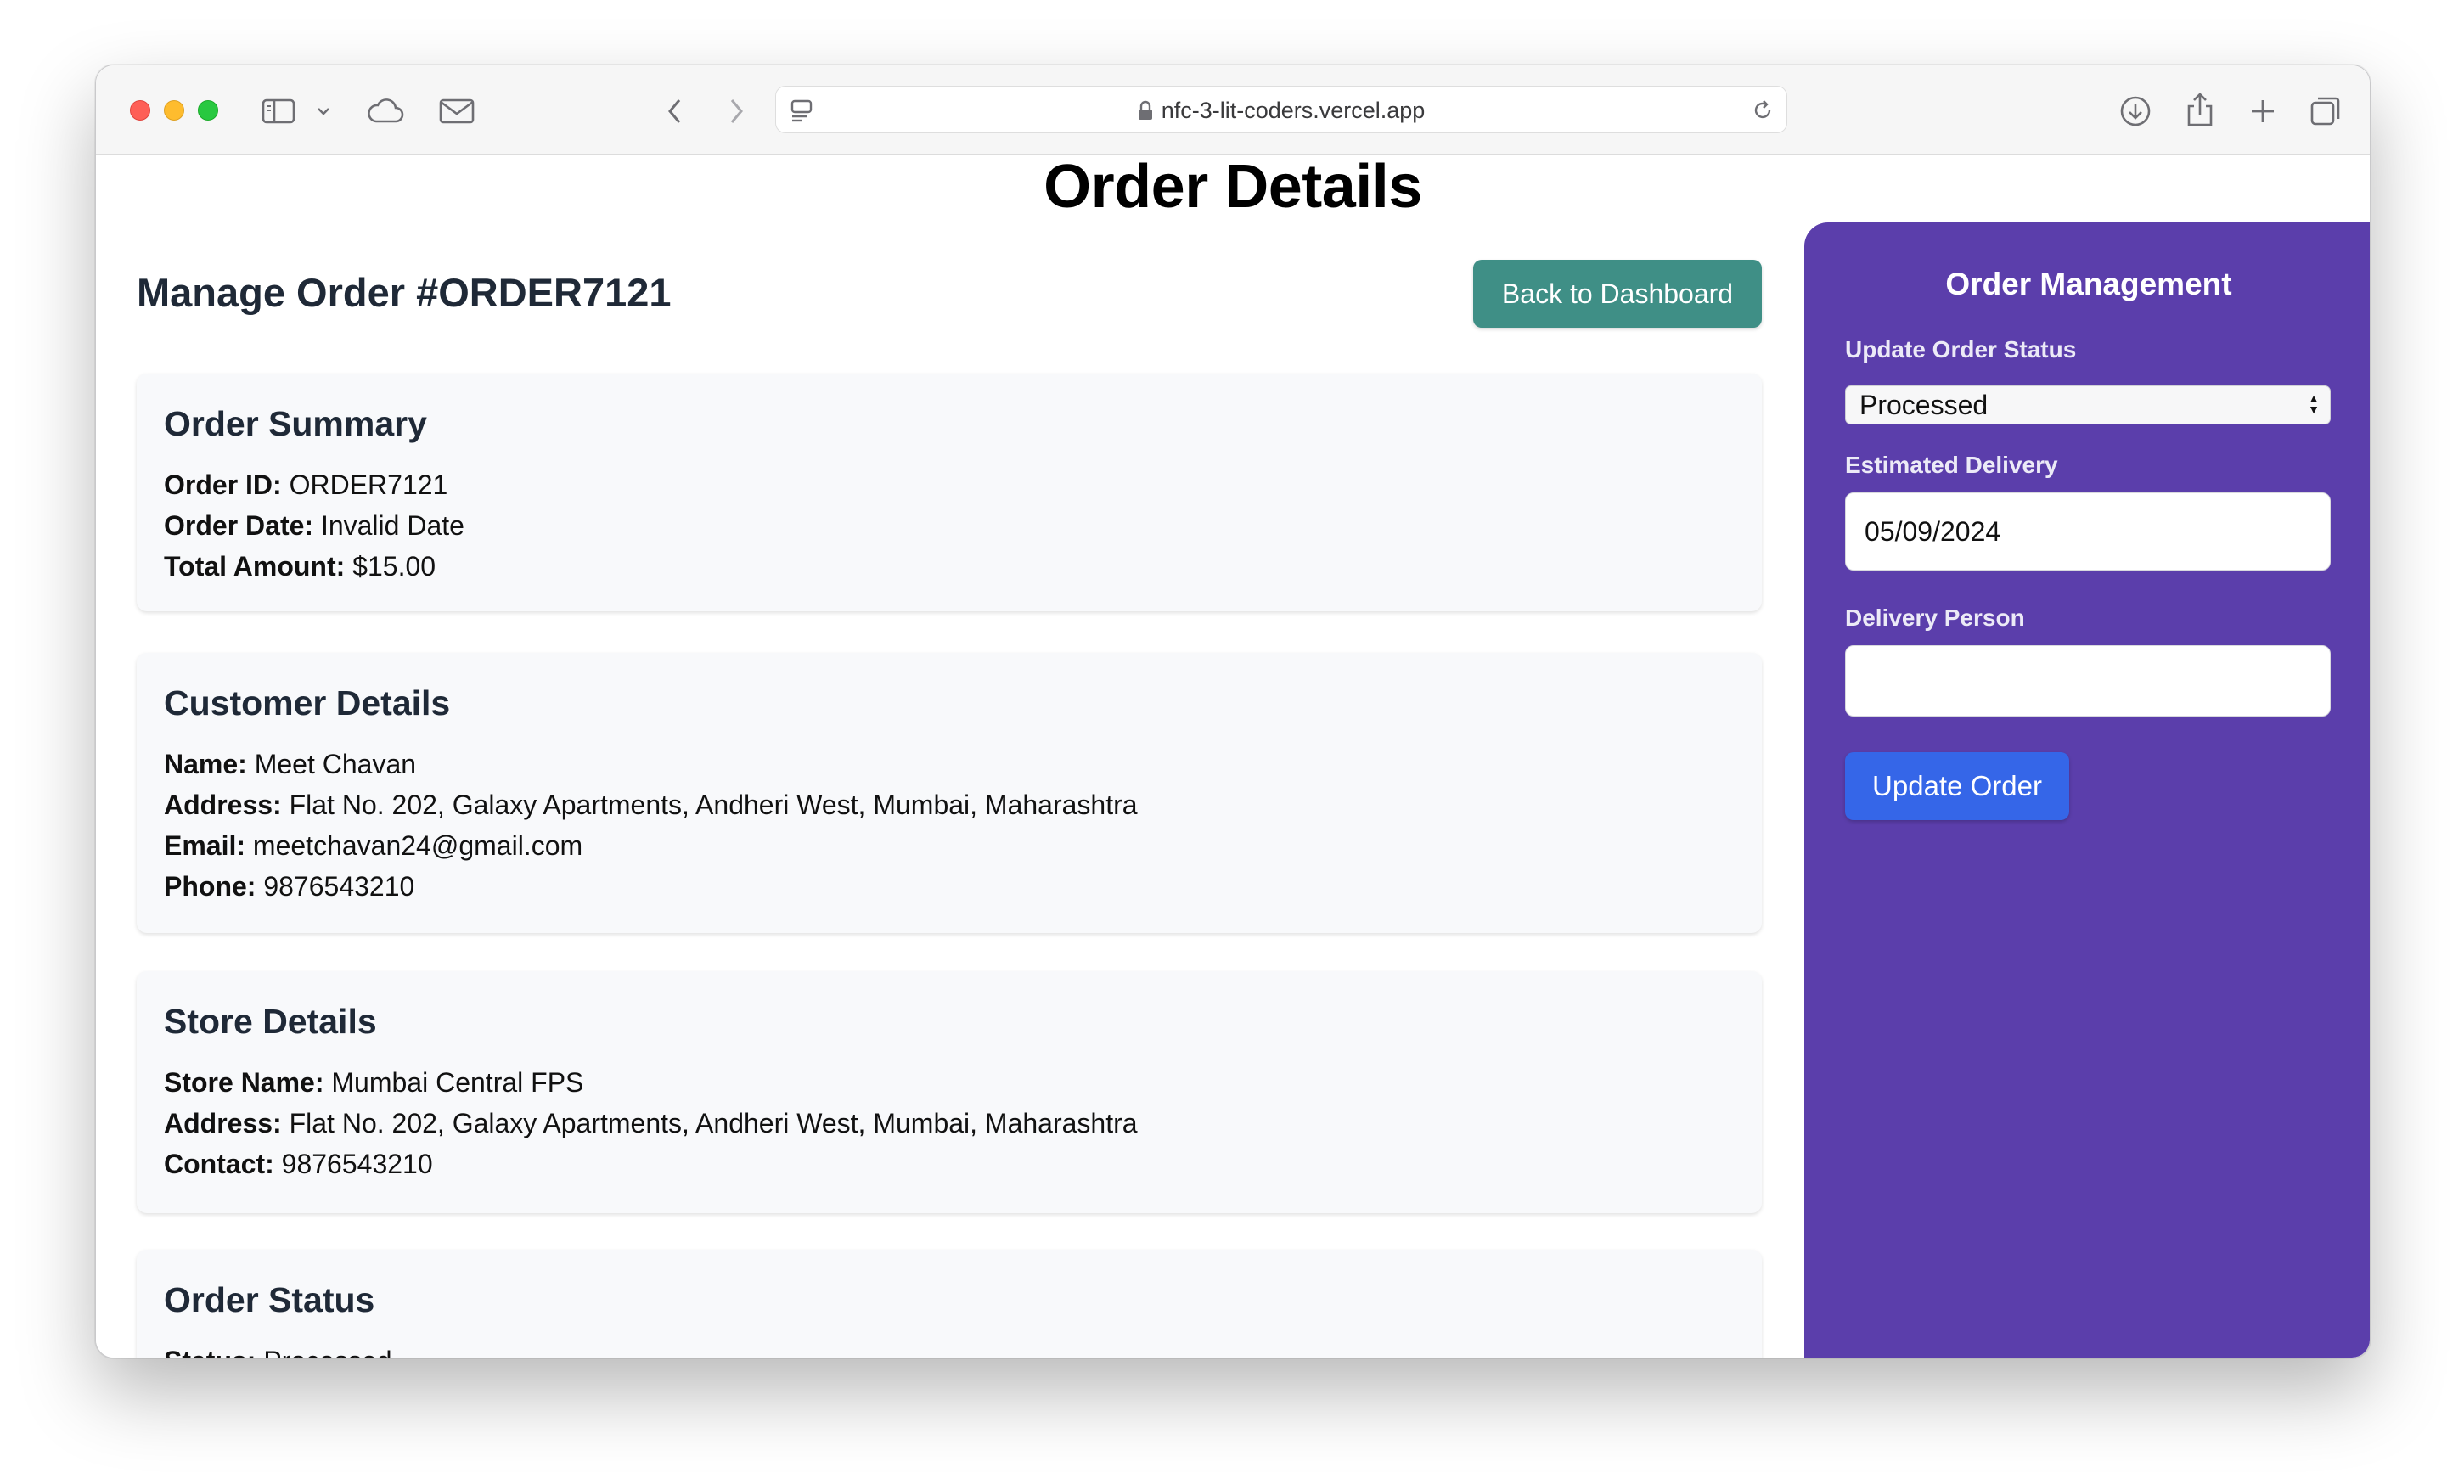  I want to click on address-bar: nfc-3-lit-coders.vercel.app, so click(1281, 109).